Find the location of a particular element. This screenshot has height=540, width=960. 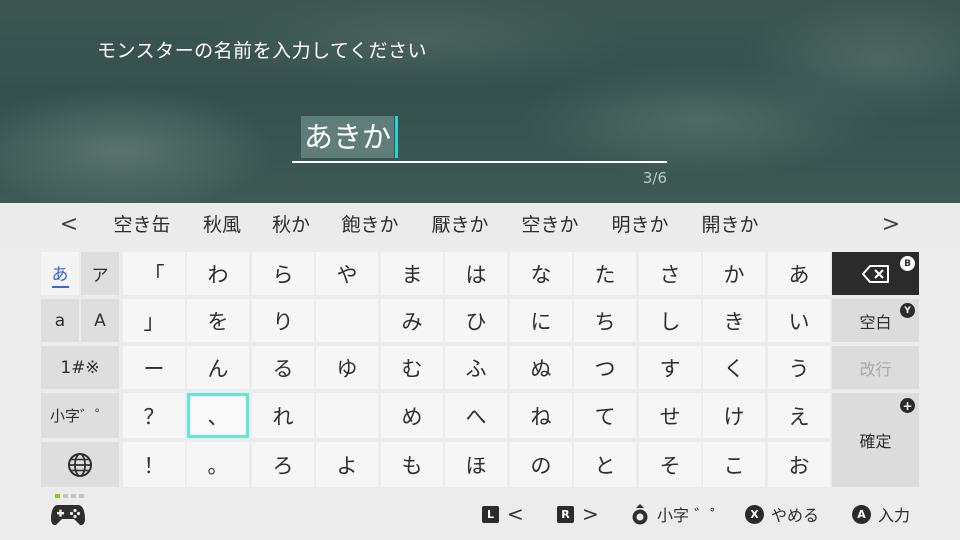

kana-key: み is located at coordinates (412, 320).